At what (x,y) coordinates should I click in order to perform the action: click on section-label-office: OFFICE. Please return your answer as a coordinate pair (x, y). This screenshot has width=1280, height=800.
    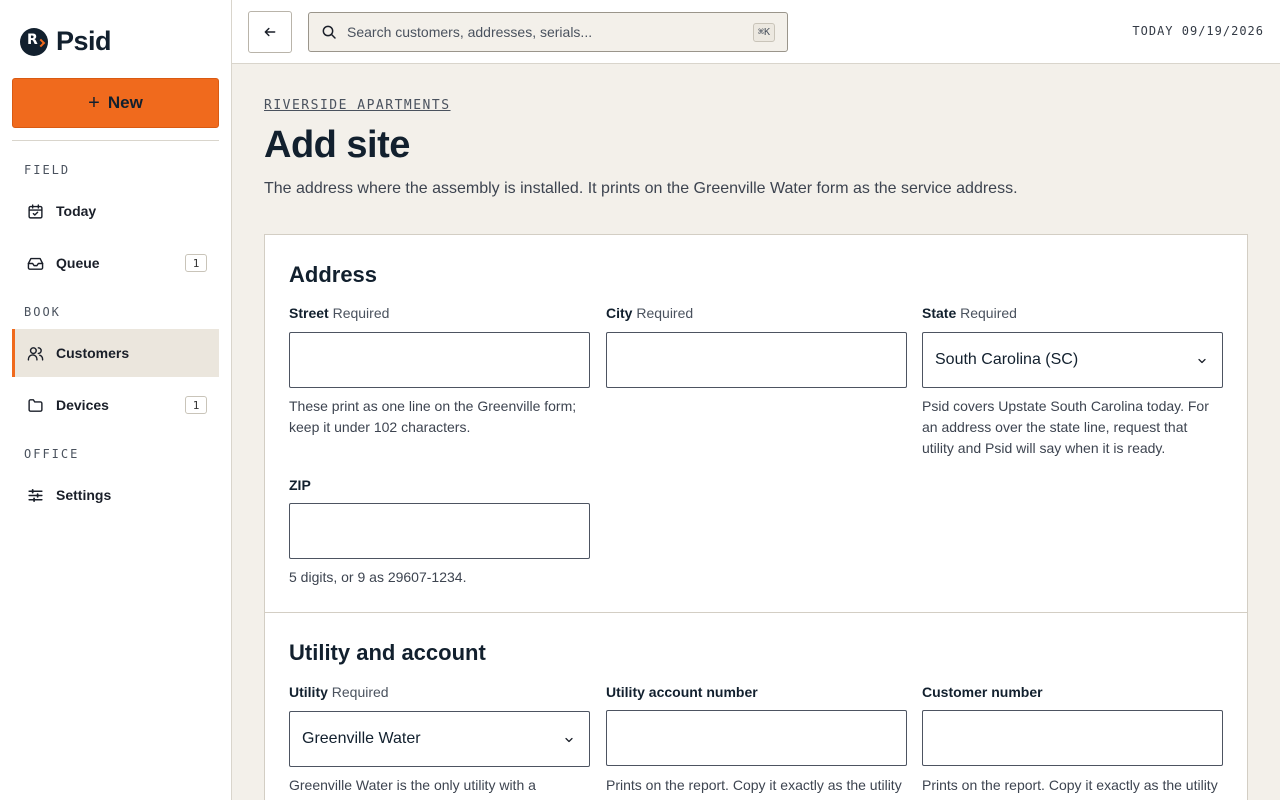
    Looking at the image, I should click on (52, 454).